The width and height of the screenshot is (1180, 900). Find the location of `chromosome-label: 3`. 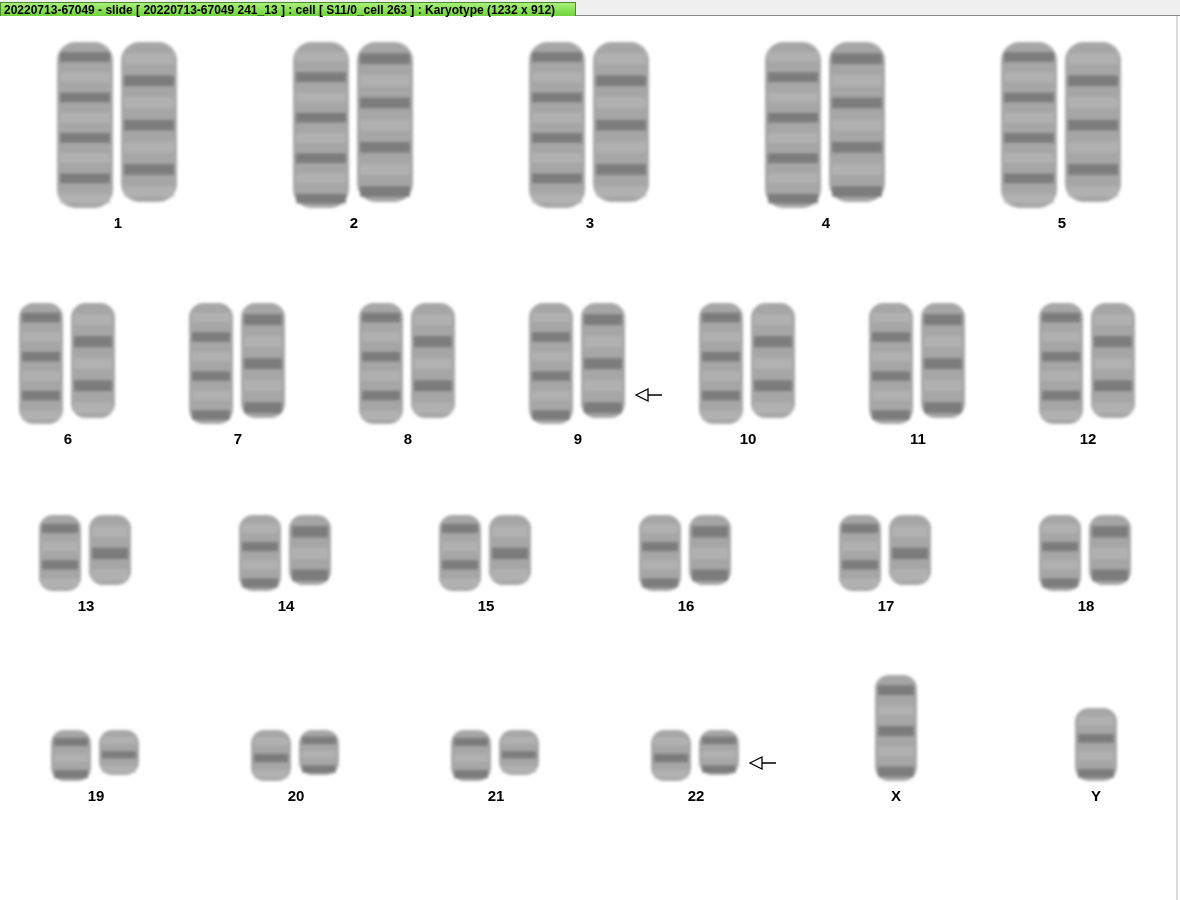

chromosome-label: 3 is located at coordinates (590, 223).